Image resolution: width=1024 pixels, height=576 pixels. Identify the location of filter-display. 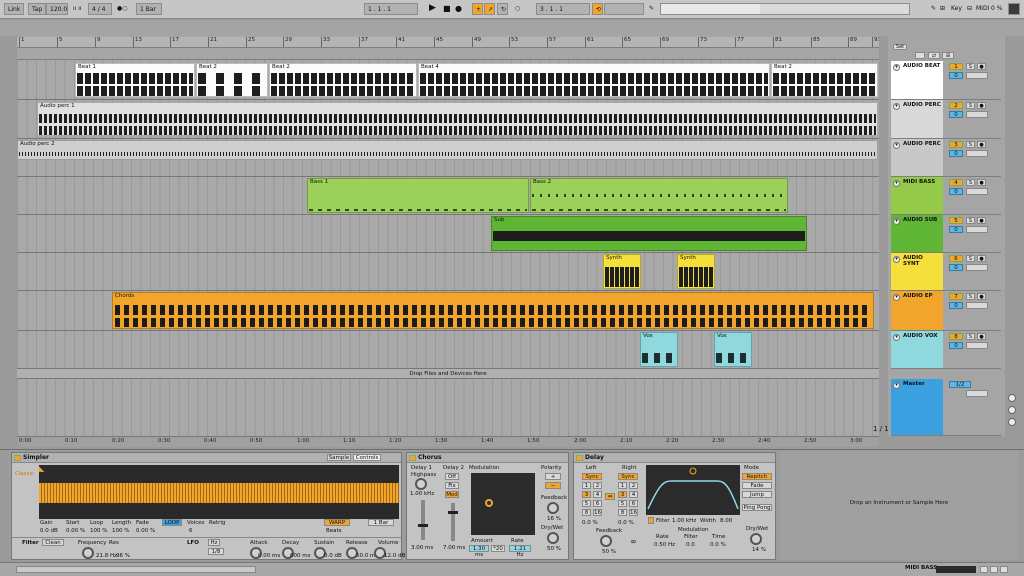
(693, 490).